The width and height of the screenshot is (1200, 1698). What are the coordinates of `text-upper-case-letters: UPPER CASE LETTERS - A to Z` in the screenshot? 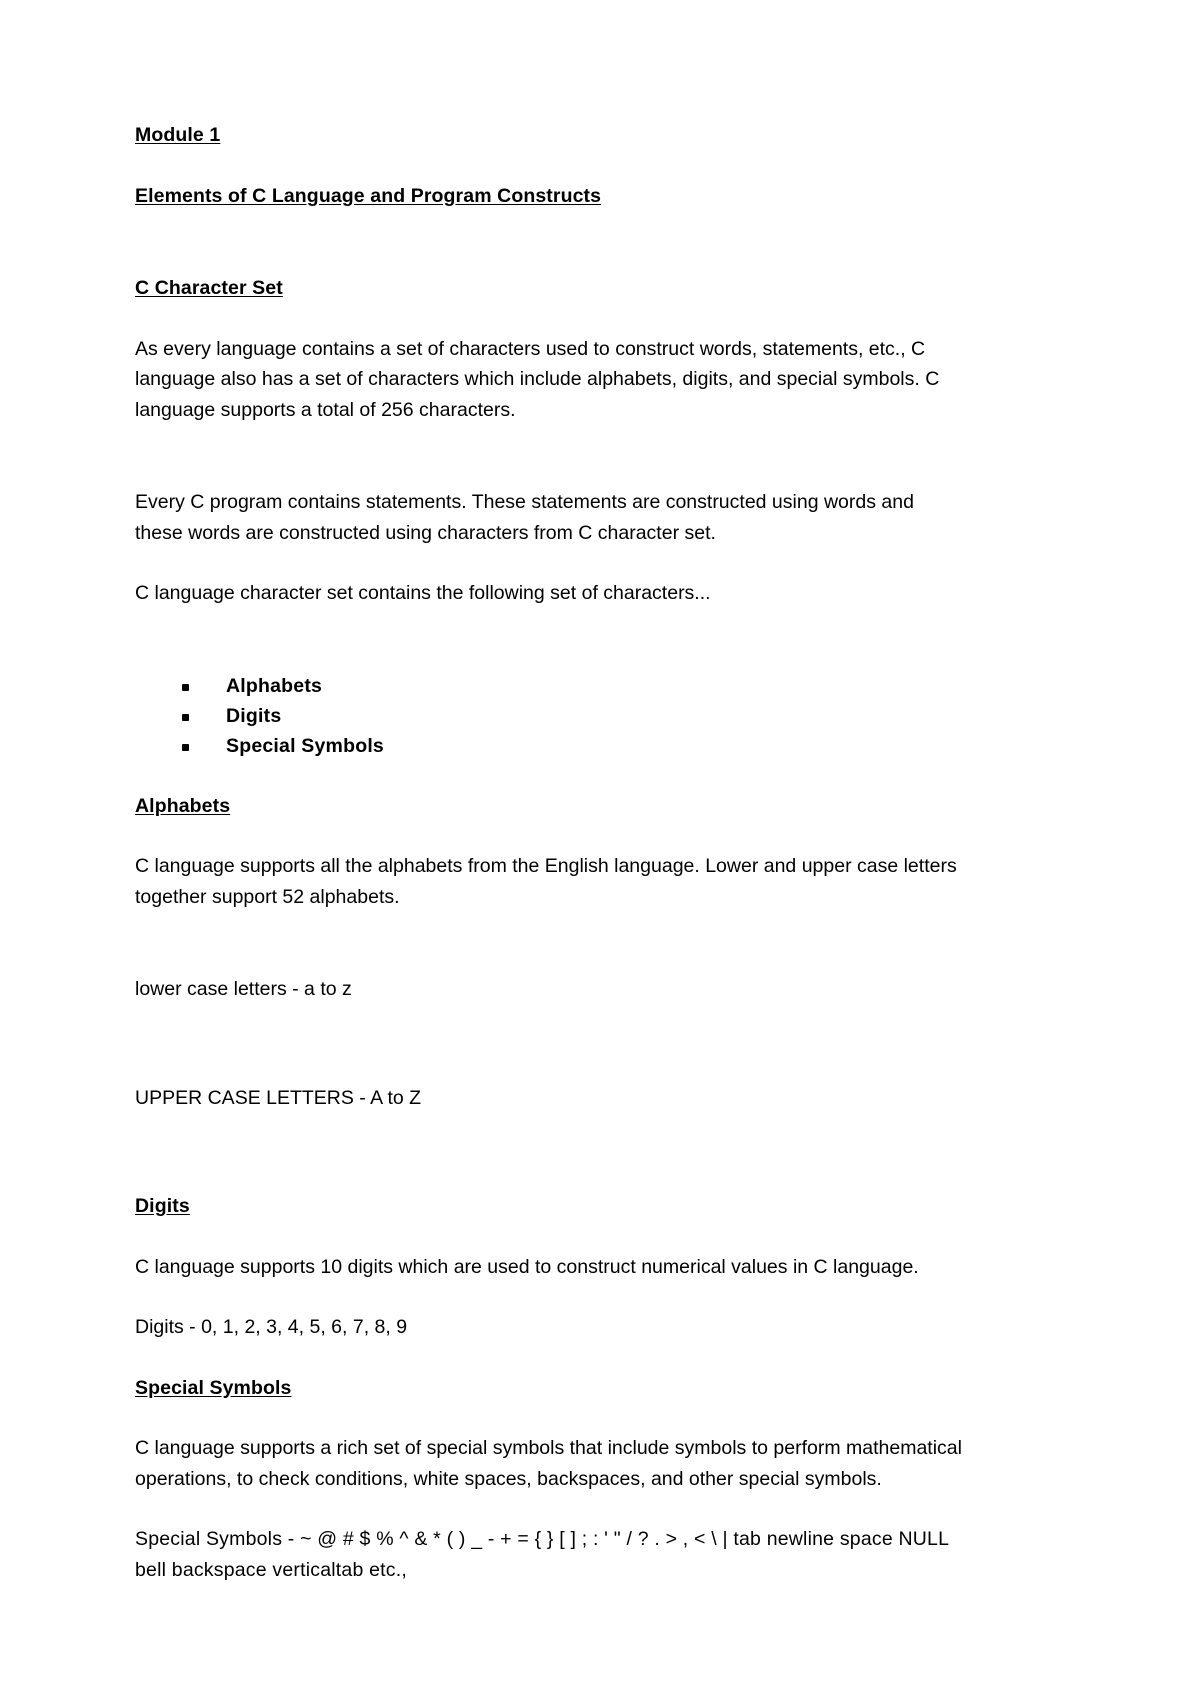 It's located at (278, 1097).